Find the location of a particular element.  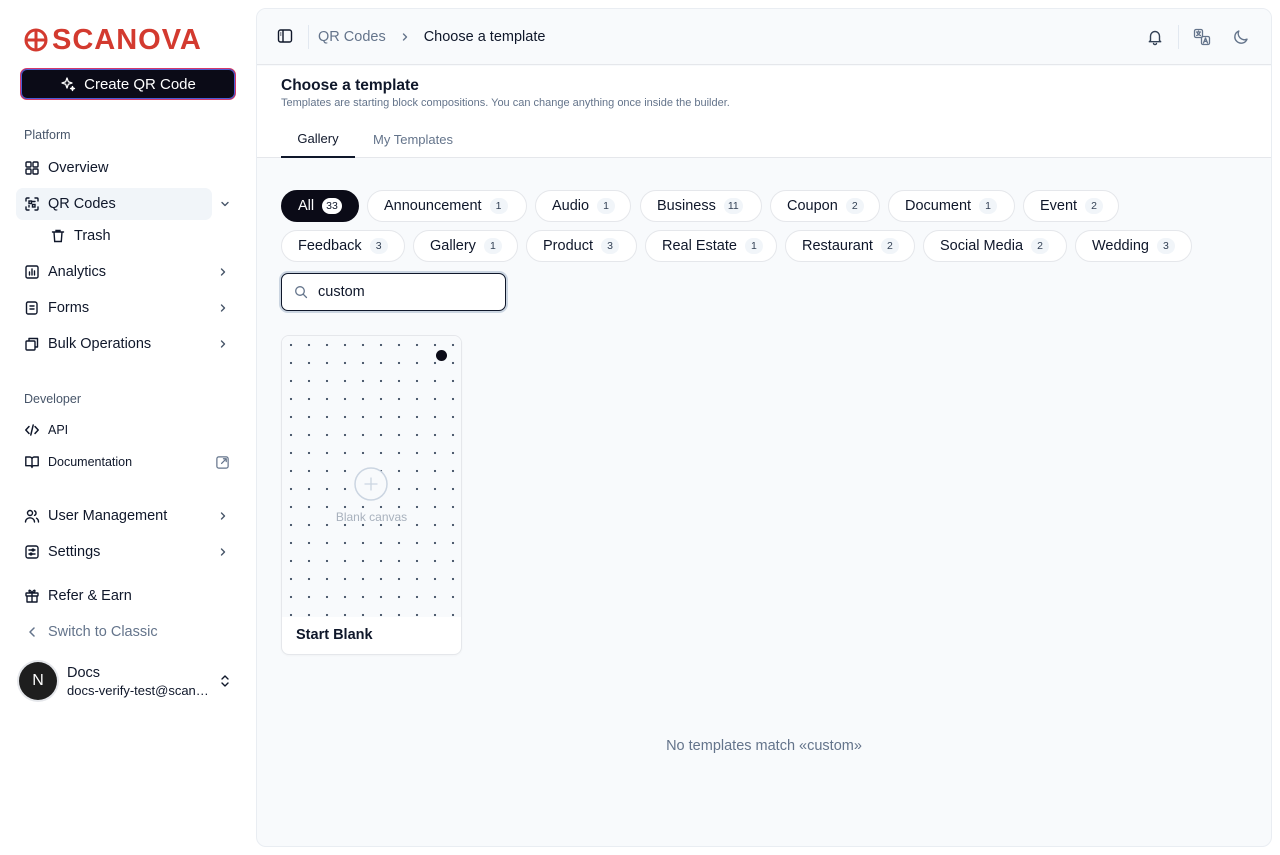

chip-count: 2 is located at coordinates (1040, 246).